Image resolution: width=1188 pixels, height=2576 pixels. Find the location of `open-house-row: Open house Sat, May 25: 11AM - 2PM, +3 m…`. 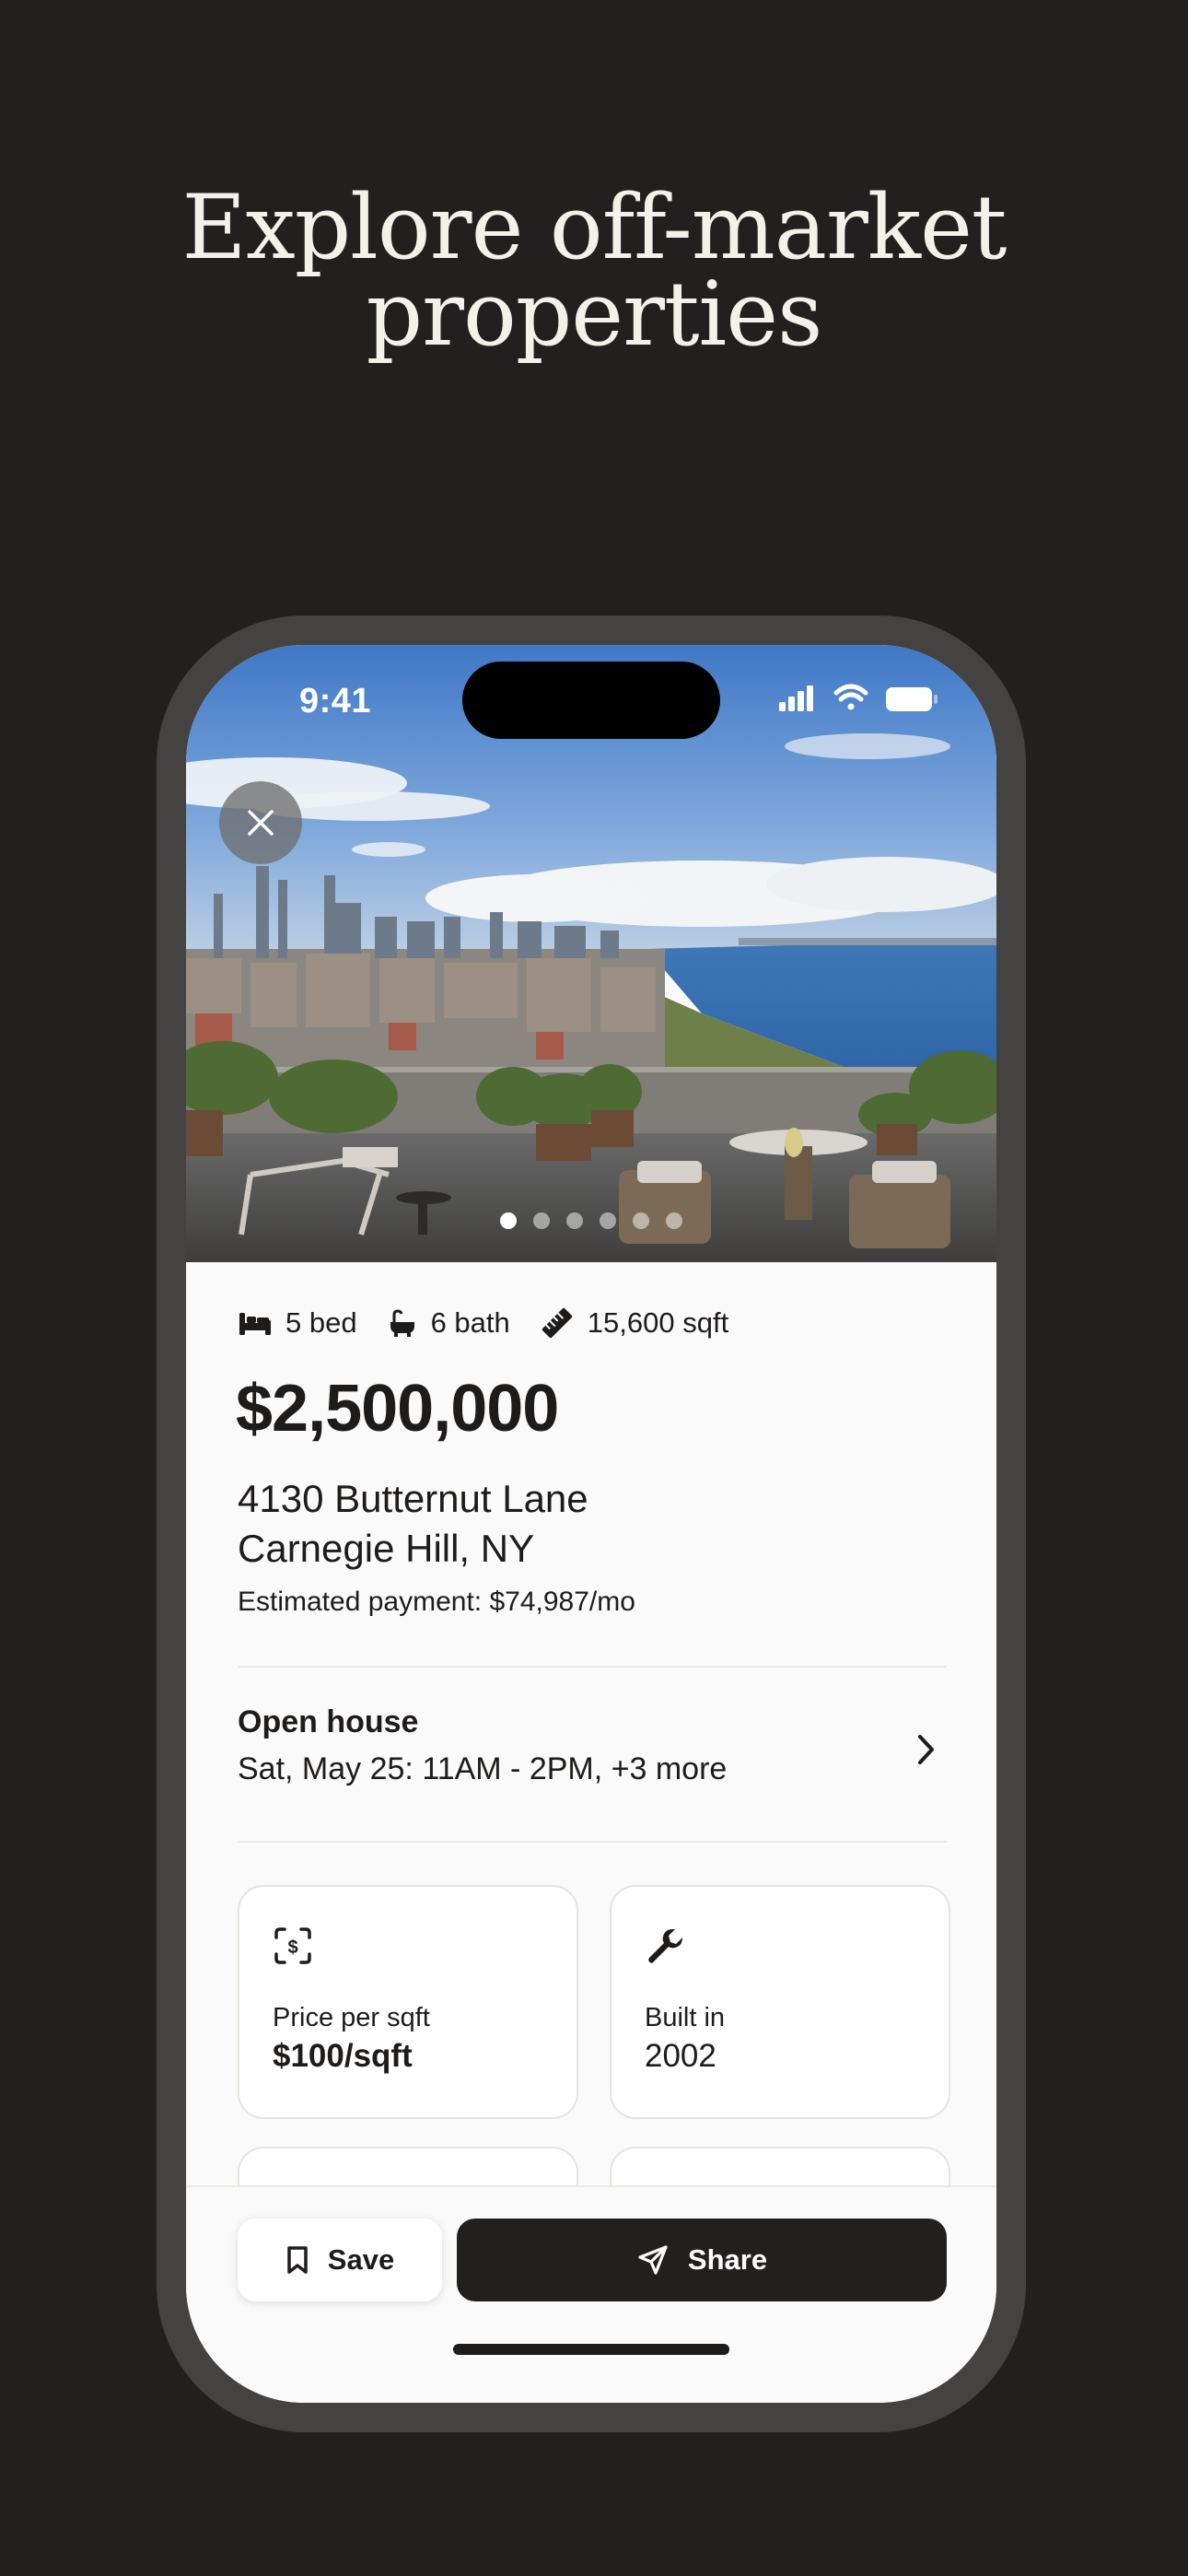

open-house-row: Open house Sat, May 25: 11AM - 2PM, +3 m… is located at coordinates (592, 1750).